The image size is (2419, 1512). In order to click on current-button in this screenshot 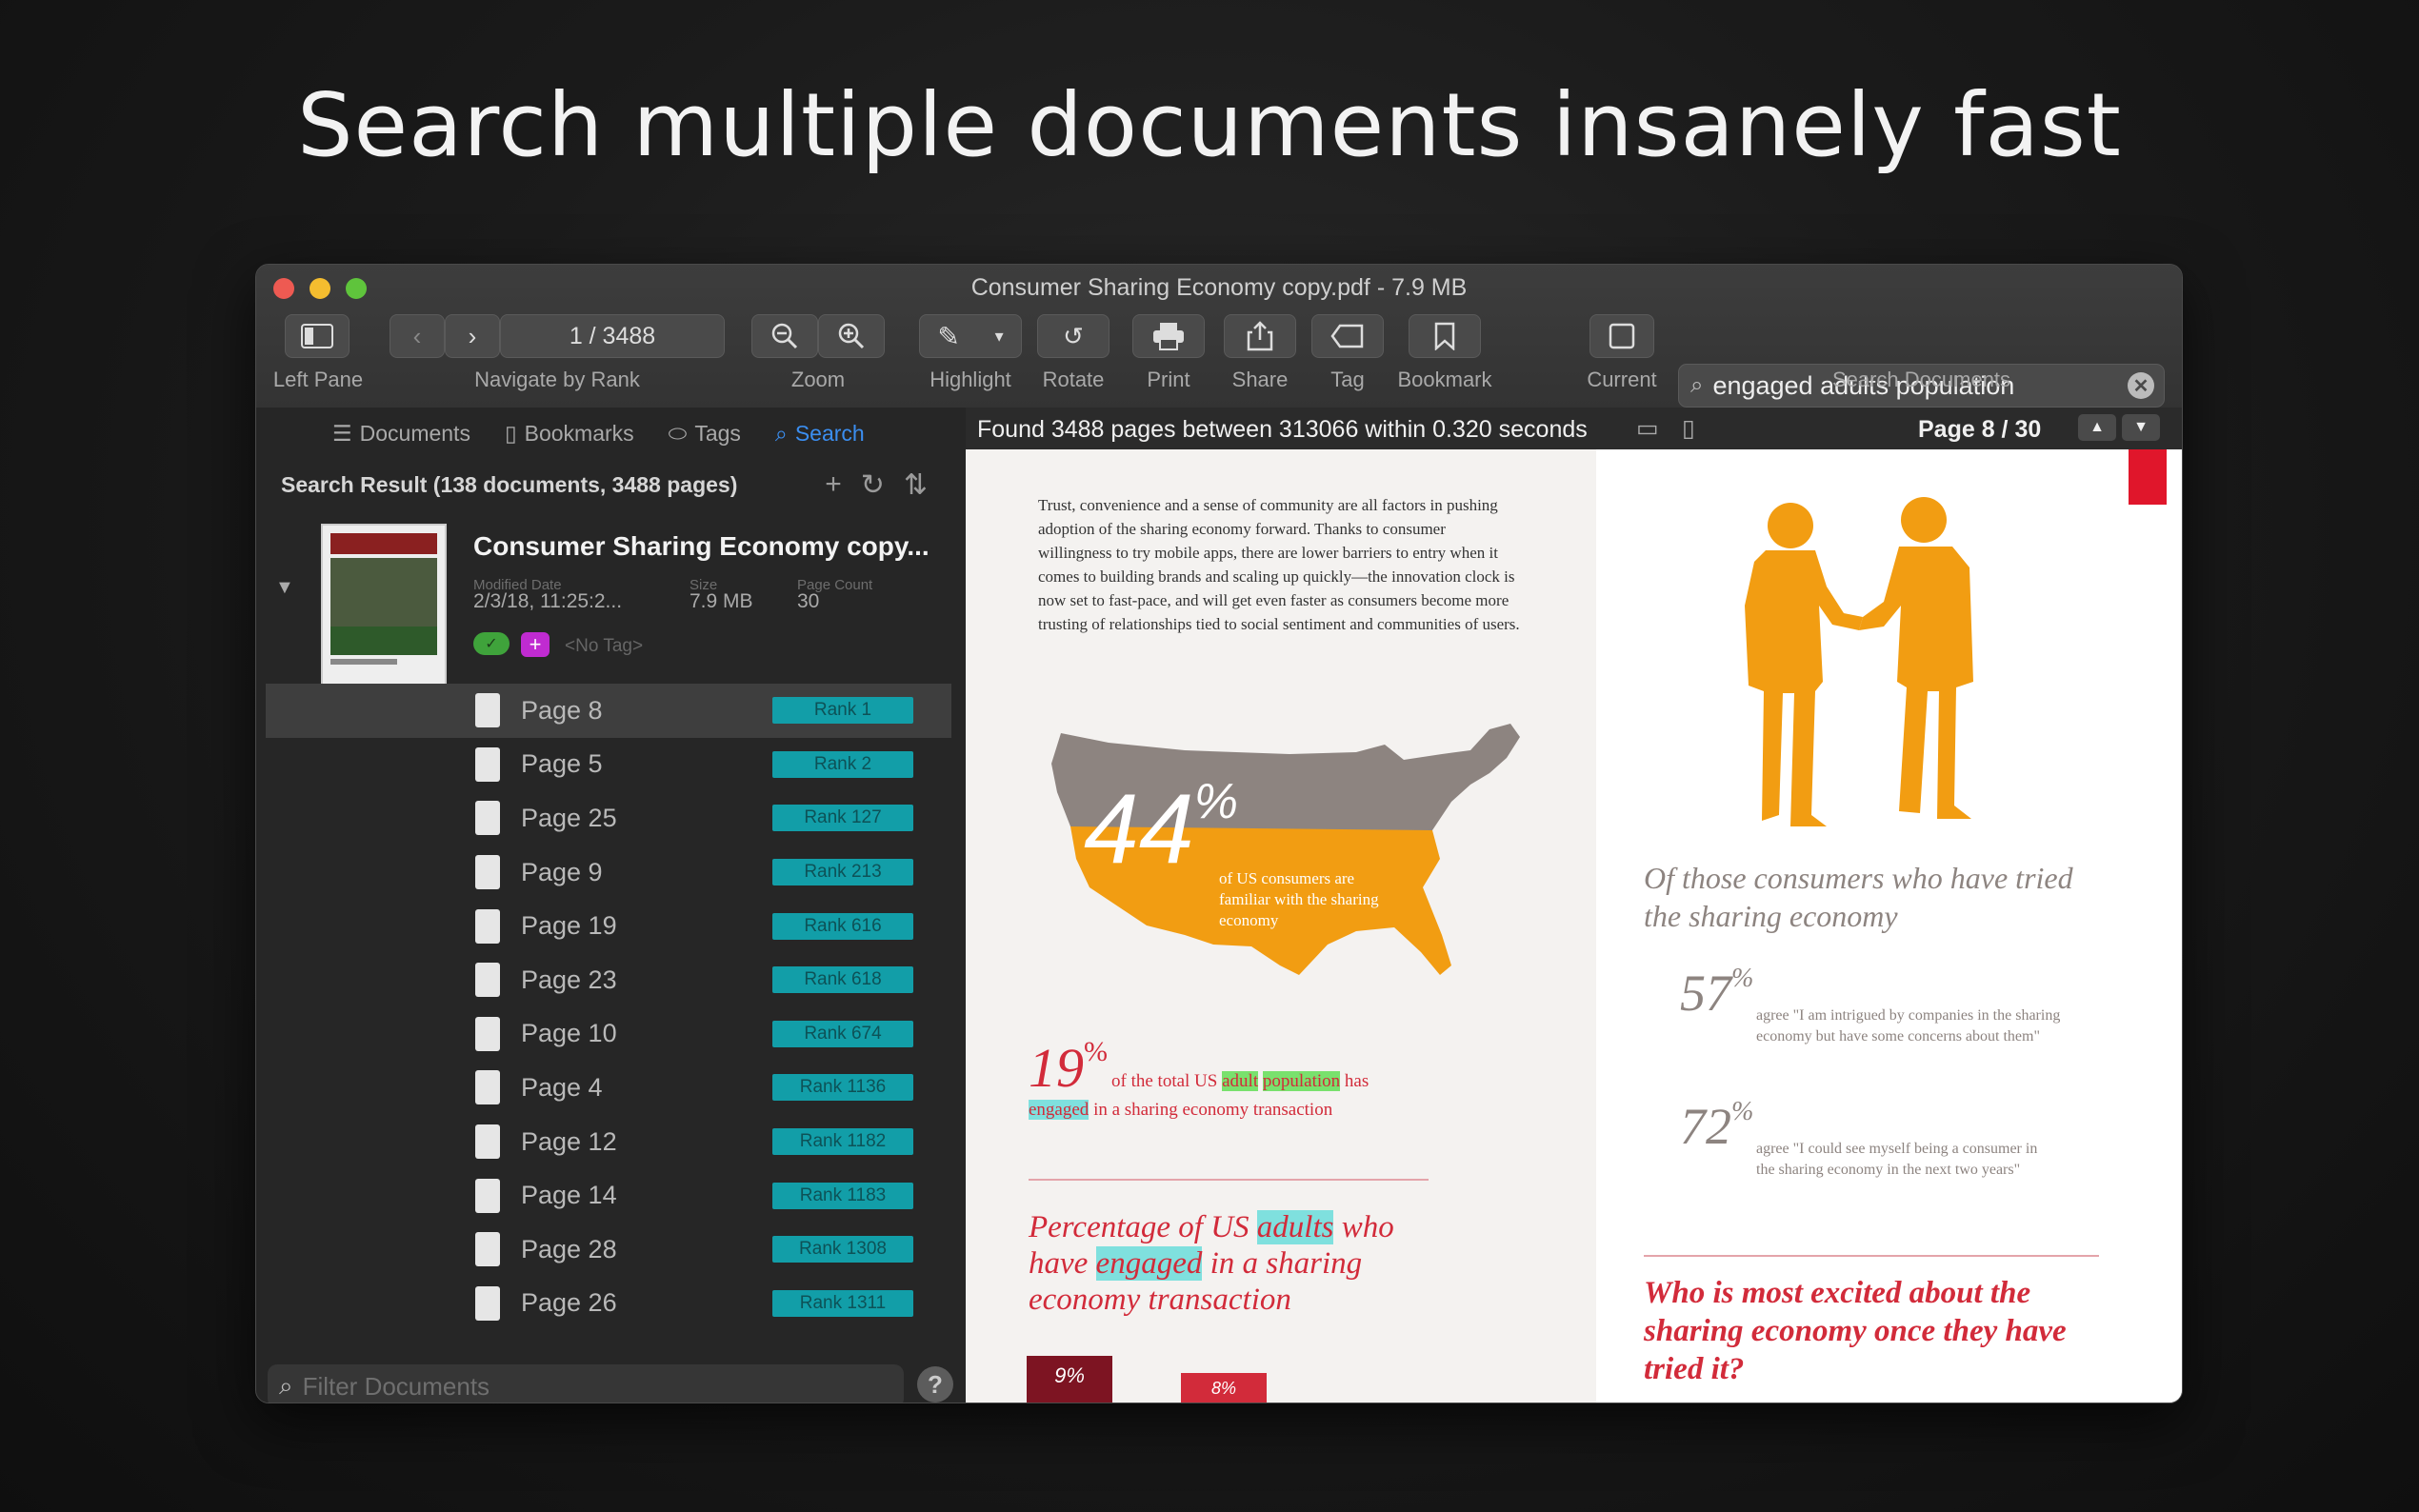, I will do `click(1621, 336)`.